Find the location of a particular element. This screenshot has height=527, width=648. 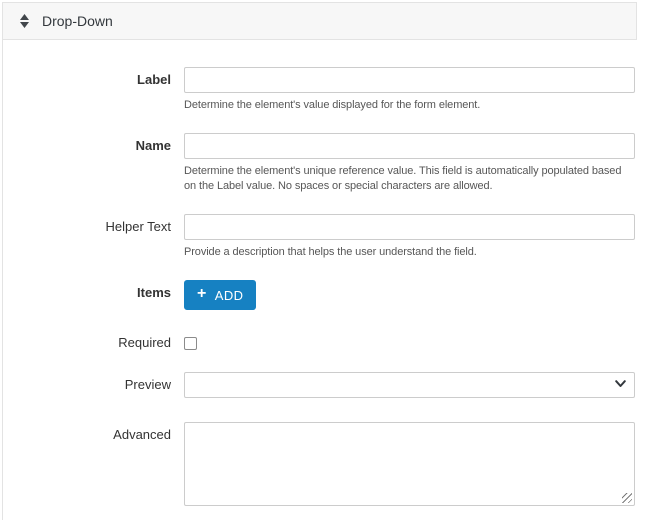

preview-field-label: Preview is located at coordinates (147, 385).